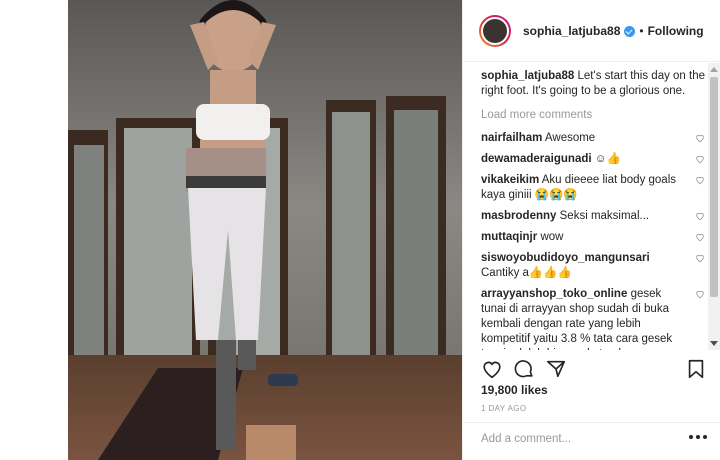 The height and width of the screenshot is (460, 720). I want to click on comment-item: nairfailham Awesome, so click(595, 138).